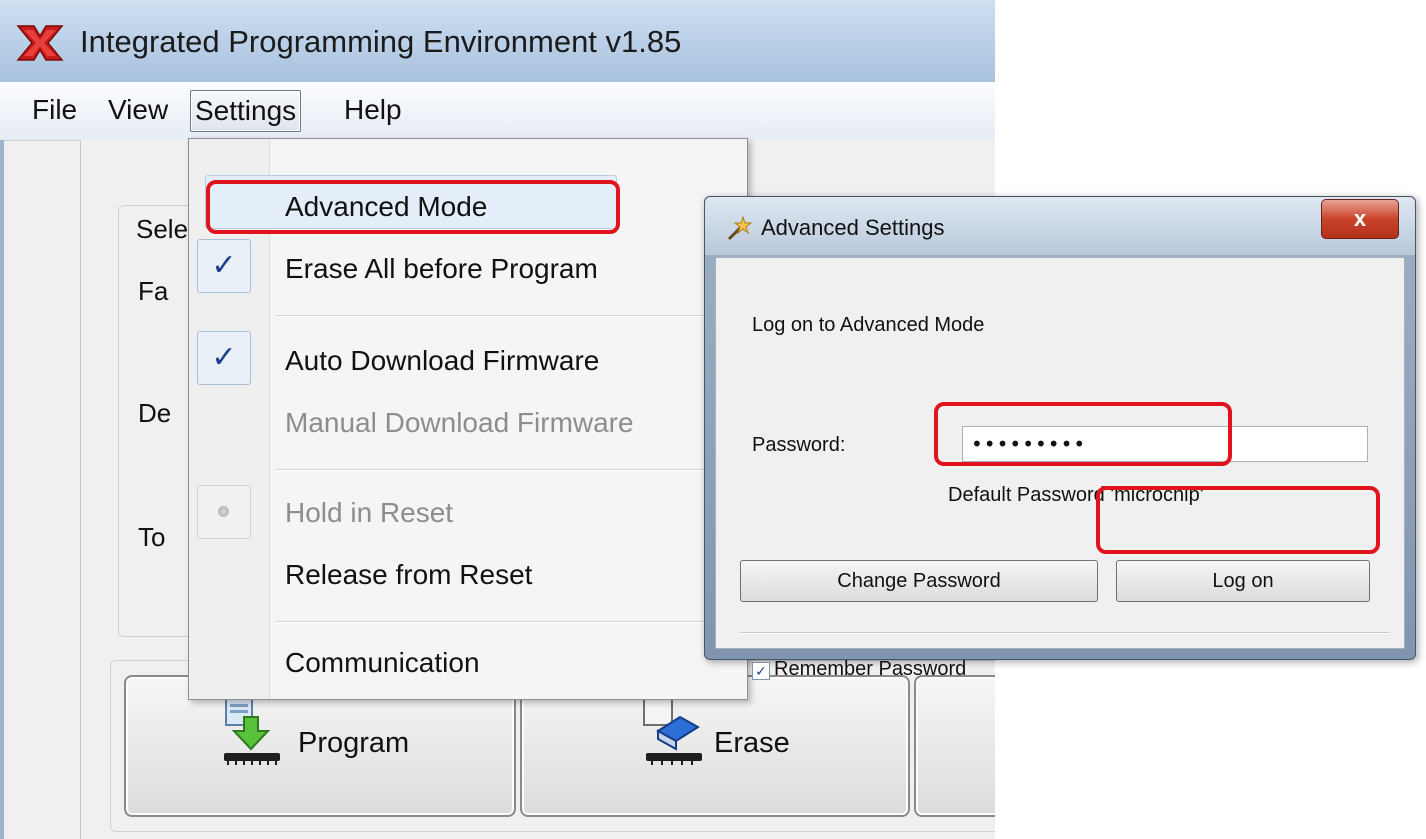 The height and width of the screenshot is (839, 1426). Describe the element at coordinates (246, 111) in the screenshot. I see `menu-settings: Settings` at that location.